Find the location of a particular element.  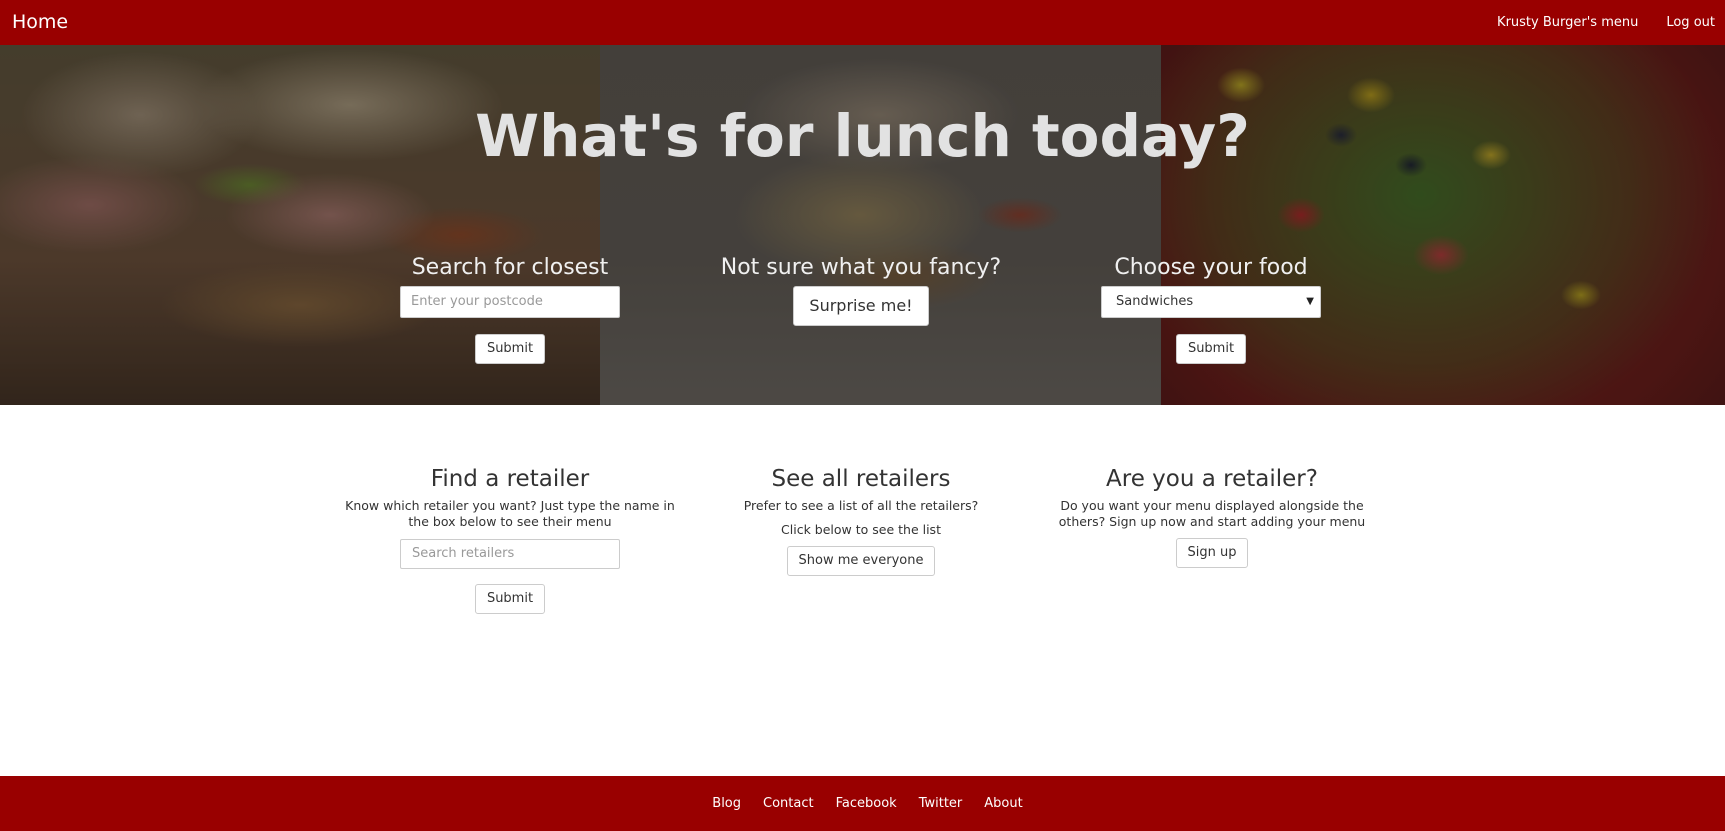

nav-links: Krusty Burger's menu Log out is located at coordinates (1592, 22).